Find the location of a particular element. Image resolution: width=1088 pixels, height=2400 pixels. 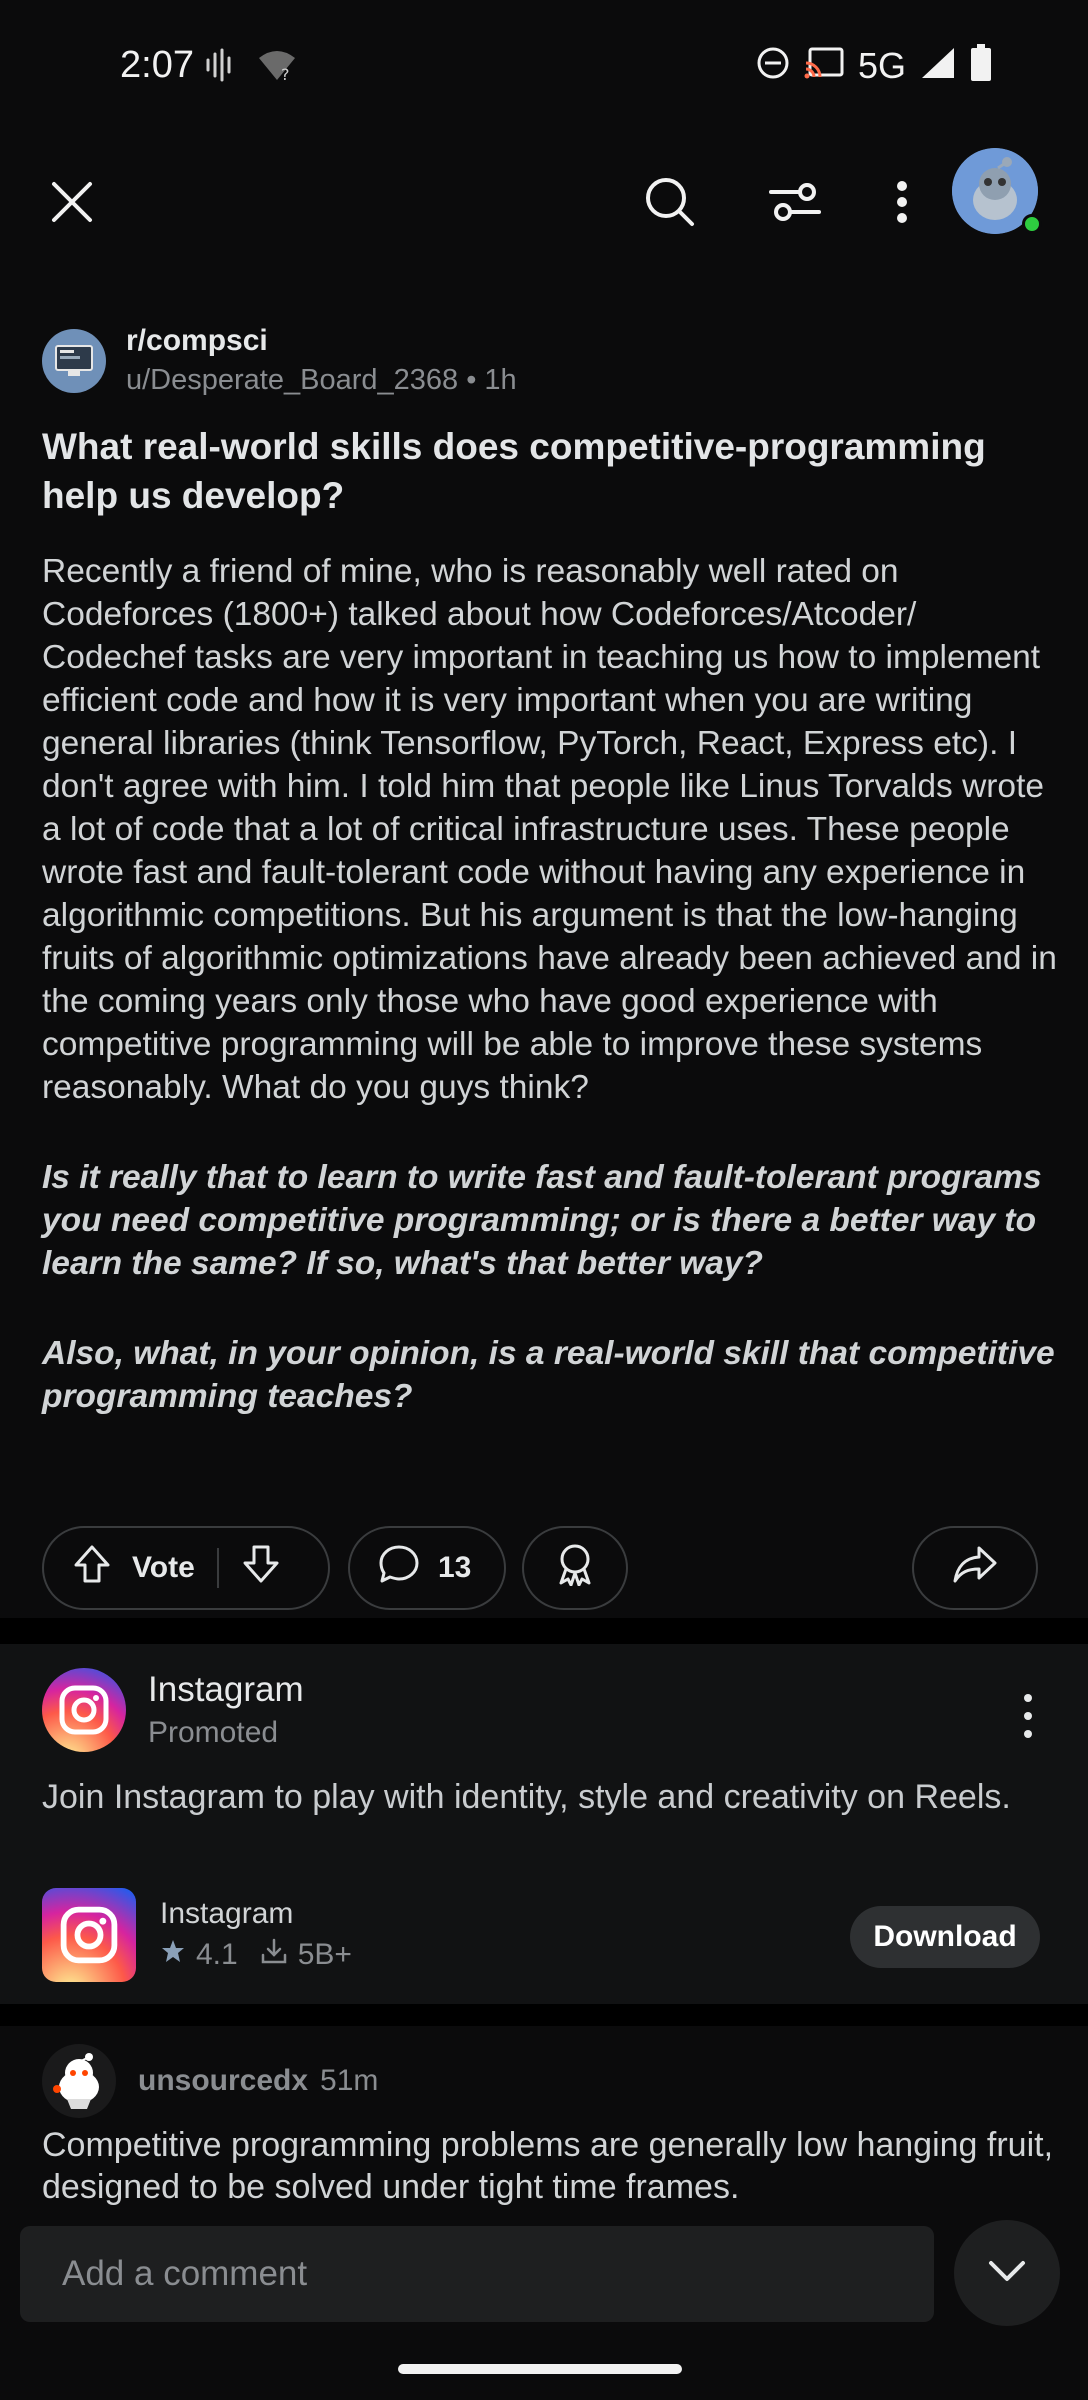

vote-pill: Vote is located at coordinates (186, 1568).